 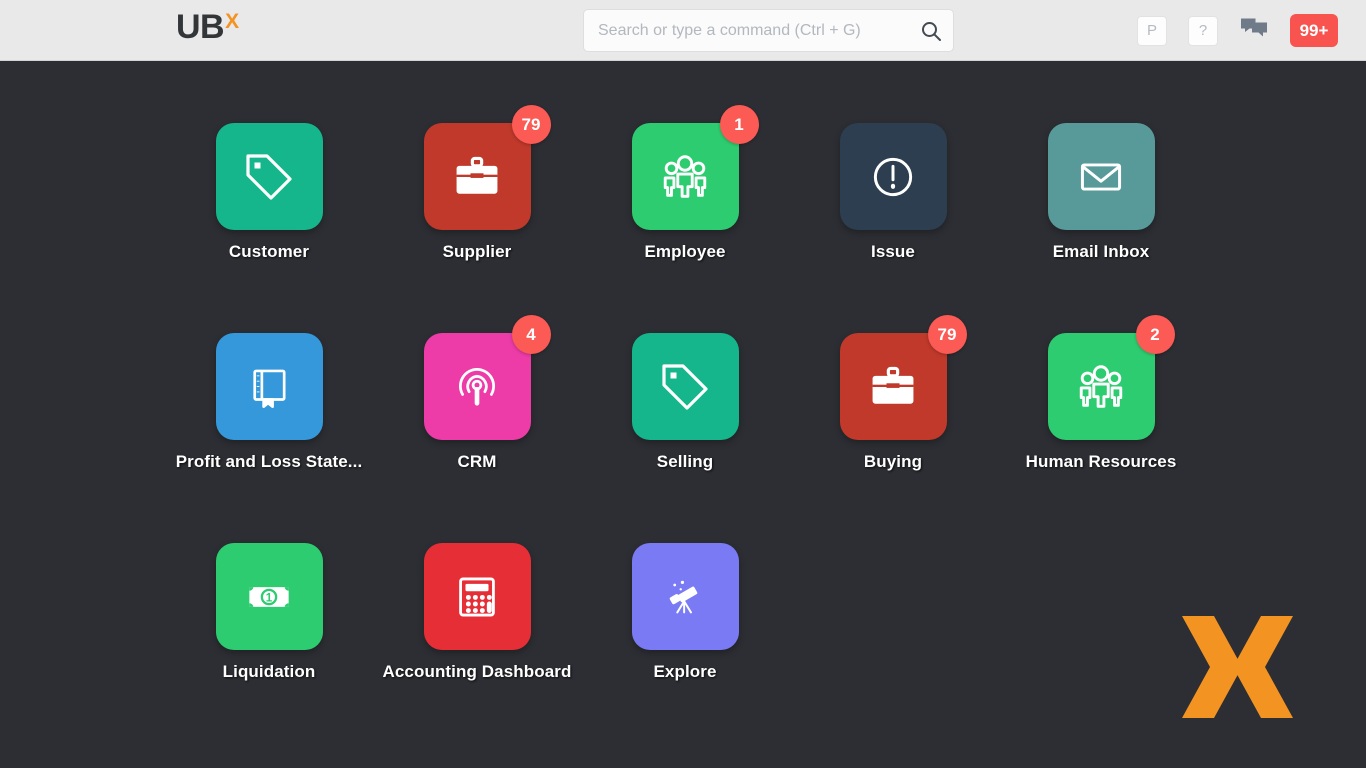 I want to click on app-tile-selling: Selling, so click(x=685, y=438).